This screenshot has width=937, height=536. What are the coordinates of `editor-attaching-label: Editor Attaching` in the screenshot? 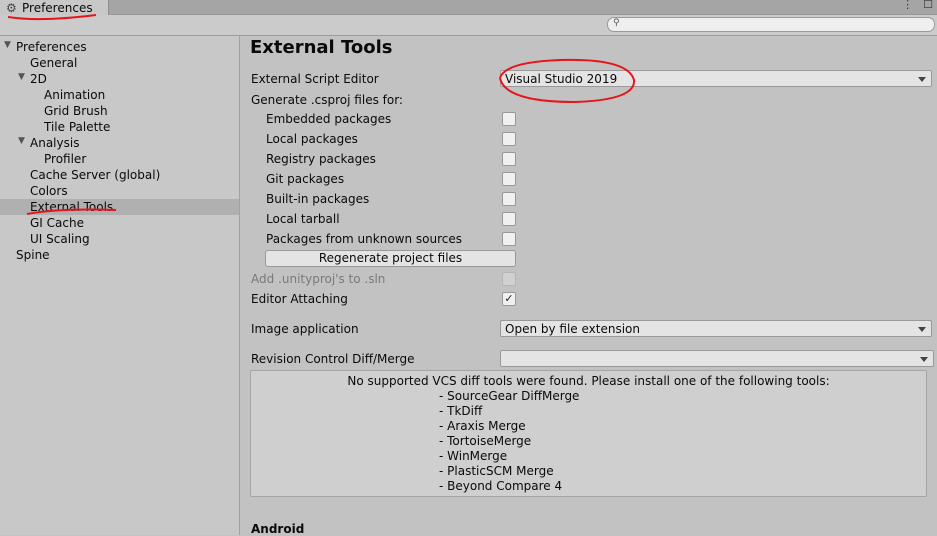 It's located at (299, 299).